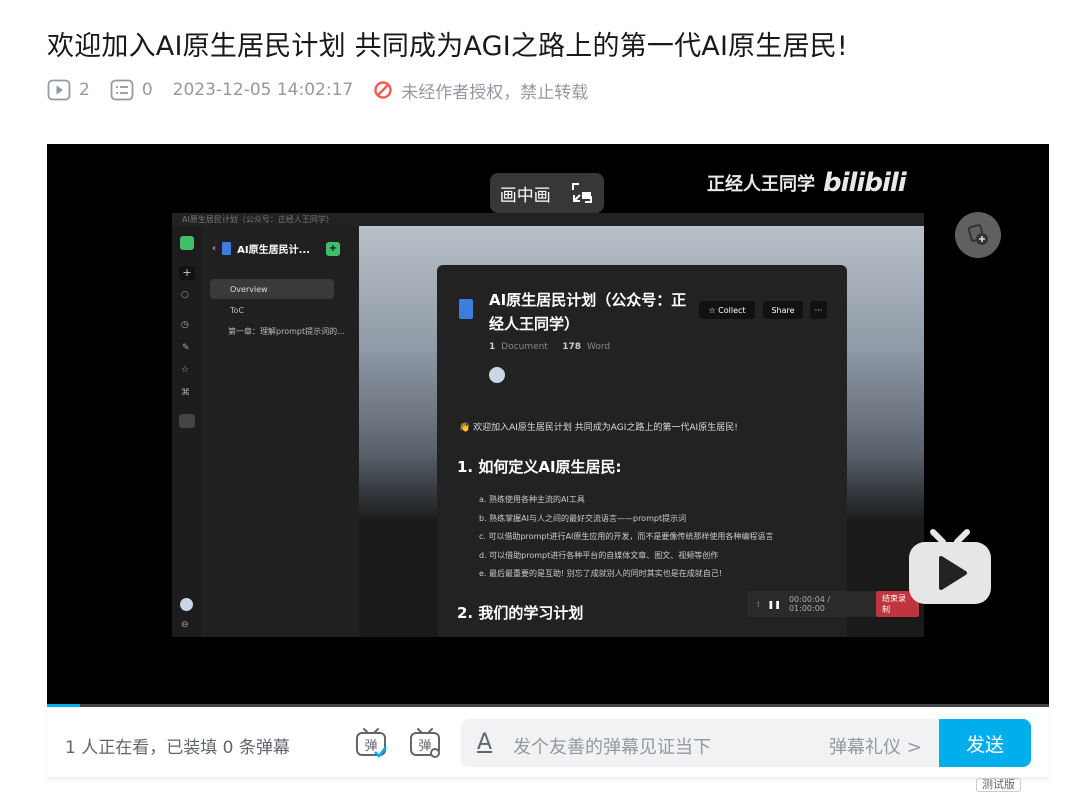 The image size is (1080, 792). I want to click on clock-icon: ◷, so click(185, 325).